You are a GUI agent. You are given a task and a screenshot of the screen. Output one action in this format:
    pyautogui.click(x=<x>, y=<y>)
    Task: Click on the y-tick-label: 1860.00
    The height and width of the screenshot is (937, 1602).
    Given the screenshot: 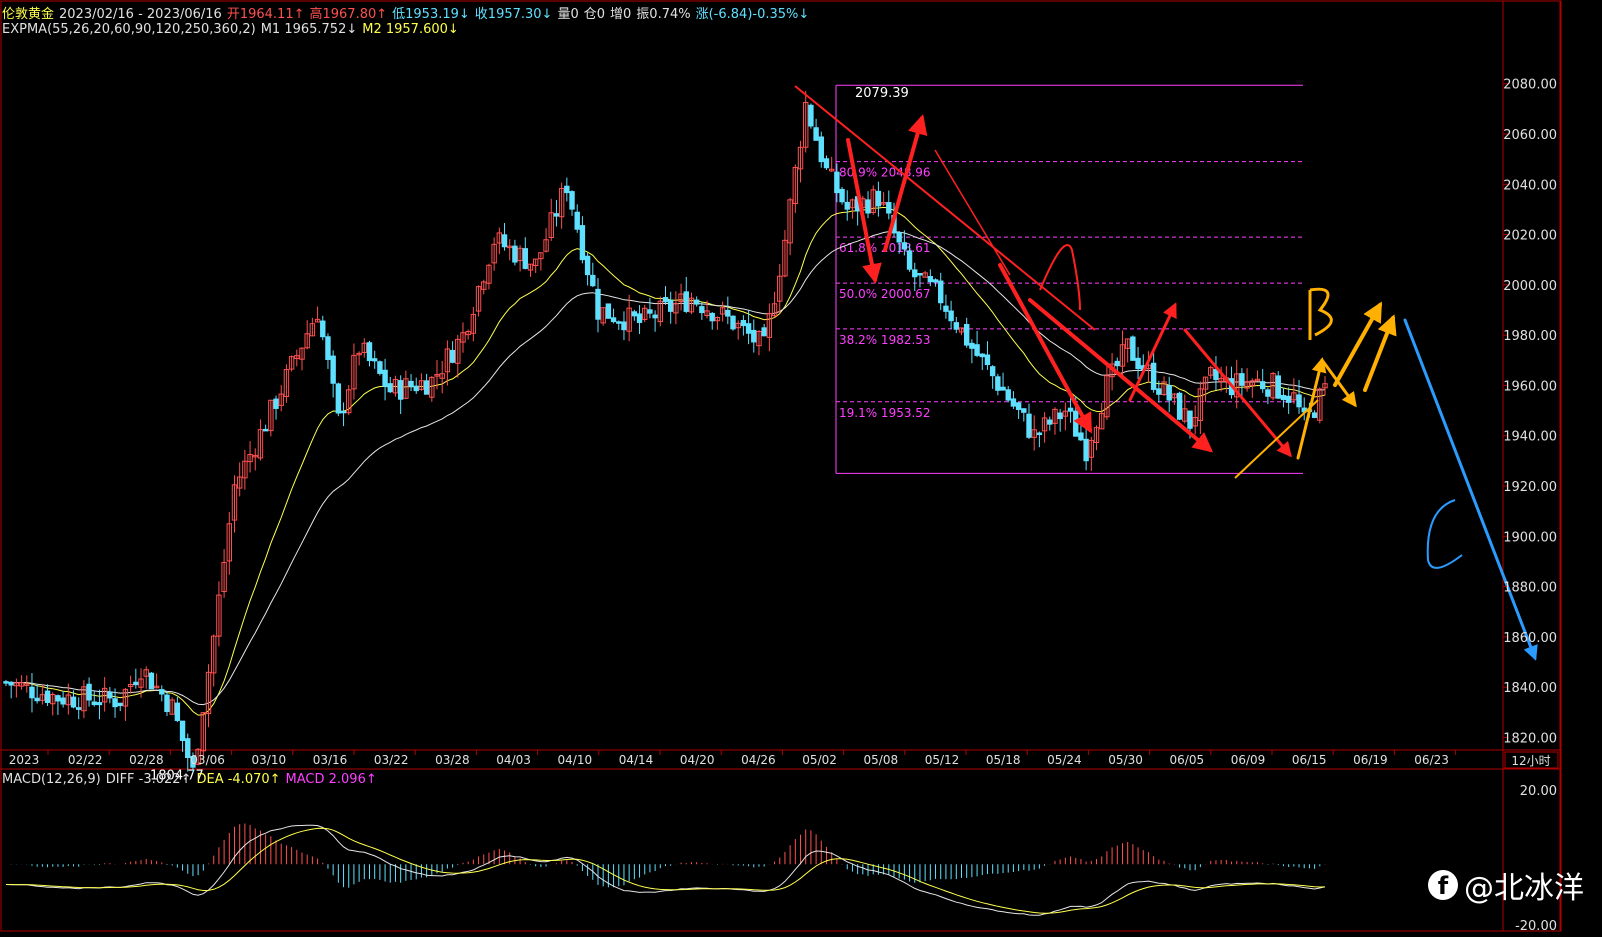 What is the action you would take?
    pyautogui.click(x=1530, y=638)
    